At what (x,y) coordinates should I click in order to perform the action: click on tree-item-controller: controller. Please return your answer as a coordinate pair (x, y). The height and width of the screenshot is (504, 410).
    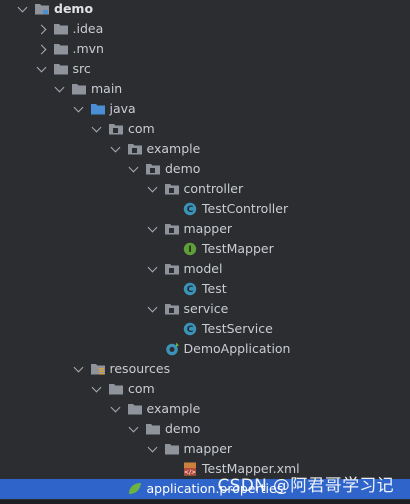
    Looking at the image, I should click on (205, 189).